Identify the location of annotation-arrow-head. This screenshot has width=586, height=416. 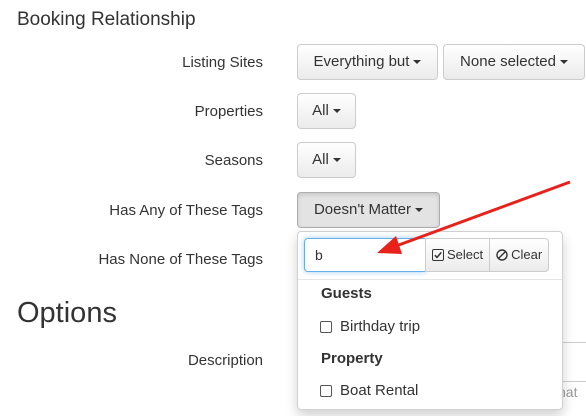
(389, 245).